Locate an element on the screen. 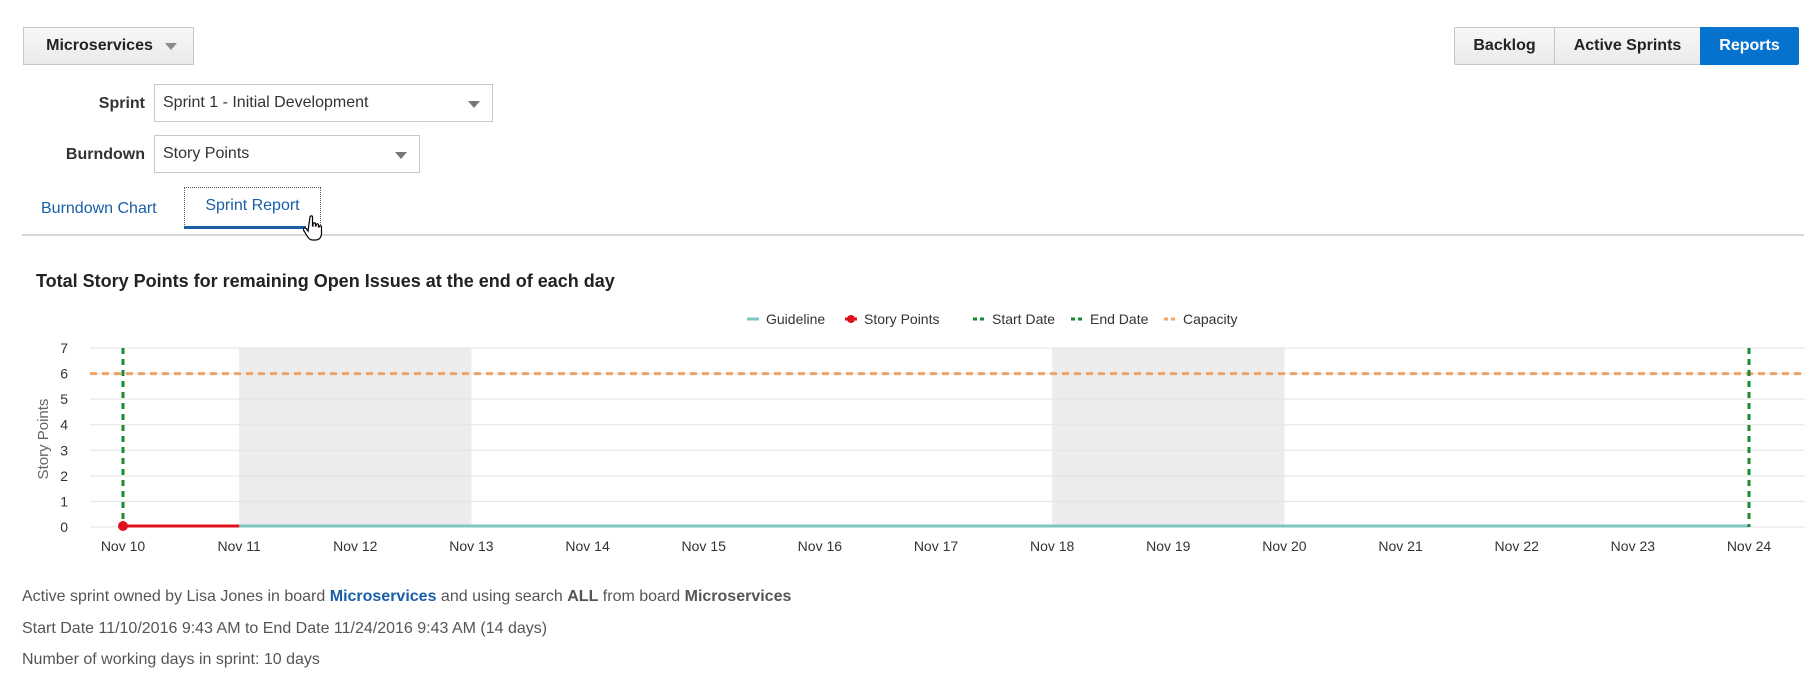 The height and width of the screenshot is (694, 1810). burndown-select: Story Points is located at coordinates (287, 154).